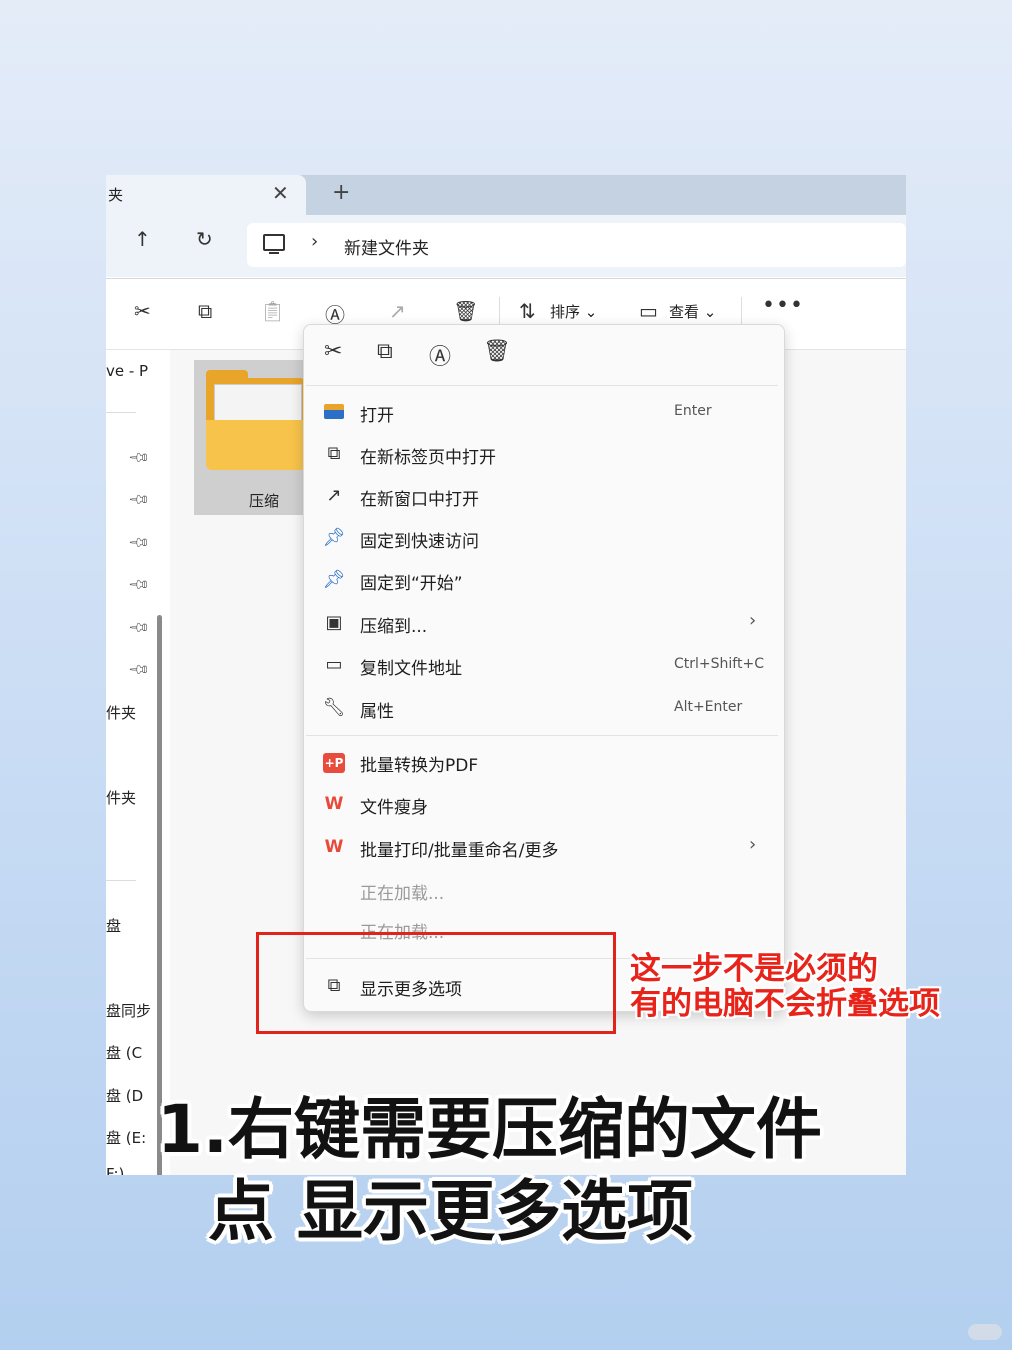  What do you see at coordinates (436, 983) in the screenshot?
I see `highlight-box` at bounding box center [436, 983].